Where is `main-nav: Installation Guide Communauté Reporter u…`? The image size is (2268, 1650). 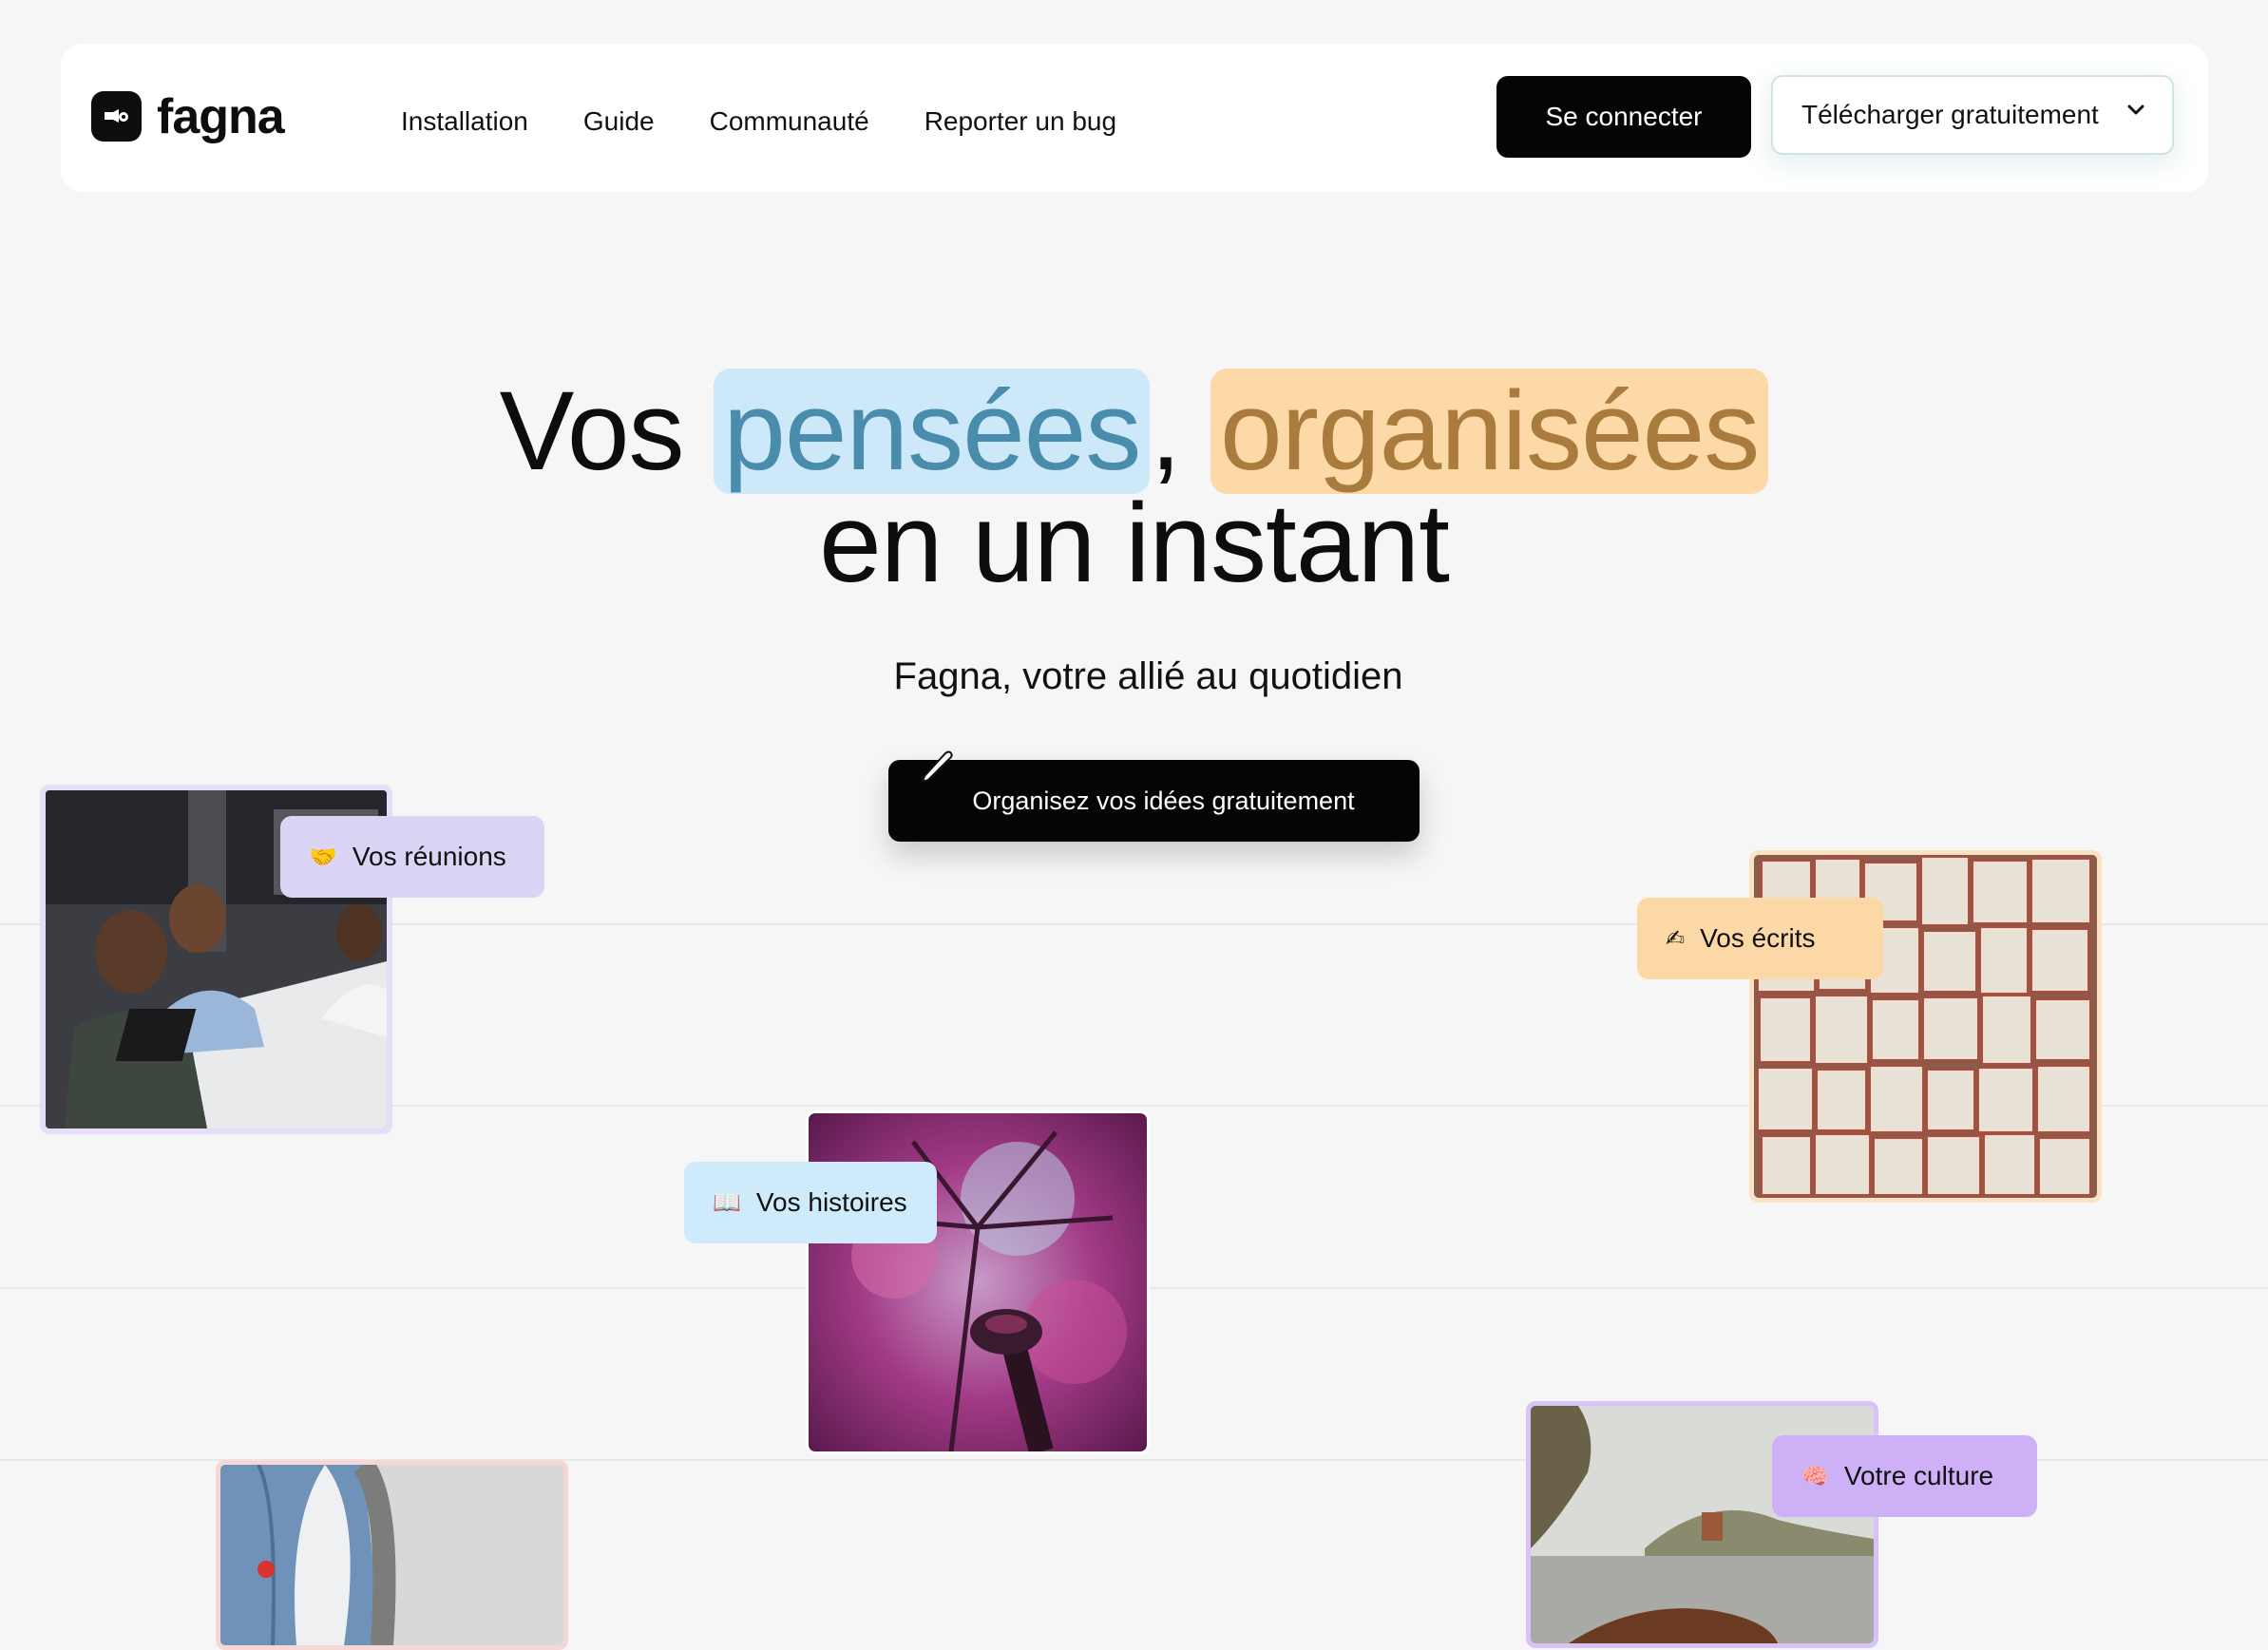 main-nav: Installation Guide Communauté Reporter u… is located at coordinates (787, 121).